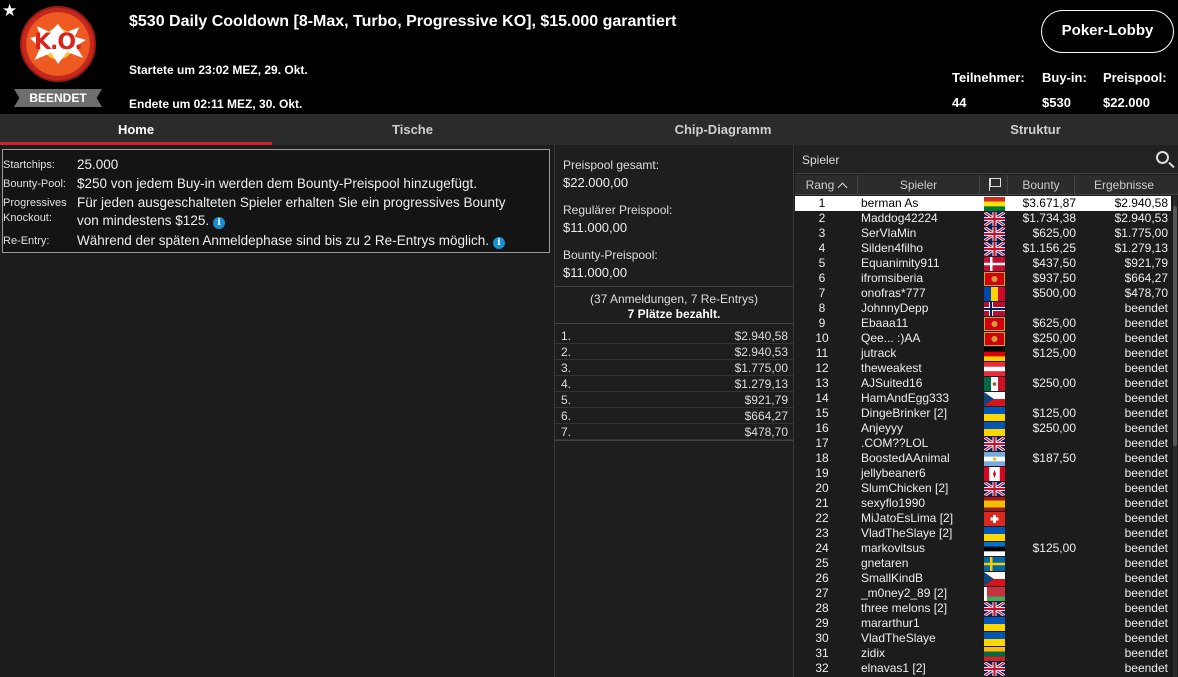 The width and height of the screenshot is (1178, 677). I want to click on player-row: 9 Ebaaa11 $625,00 beendet, so click(983, 323).